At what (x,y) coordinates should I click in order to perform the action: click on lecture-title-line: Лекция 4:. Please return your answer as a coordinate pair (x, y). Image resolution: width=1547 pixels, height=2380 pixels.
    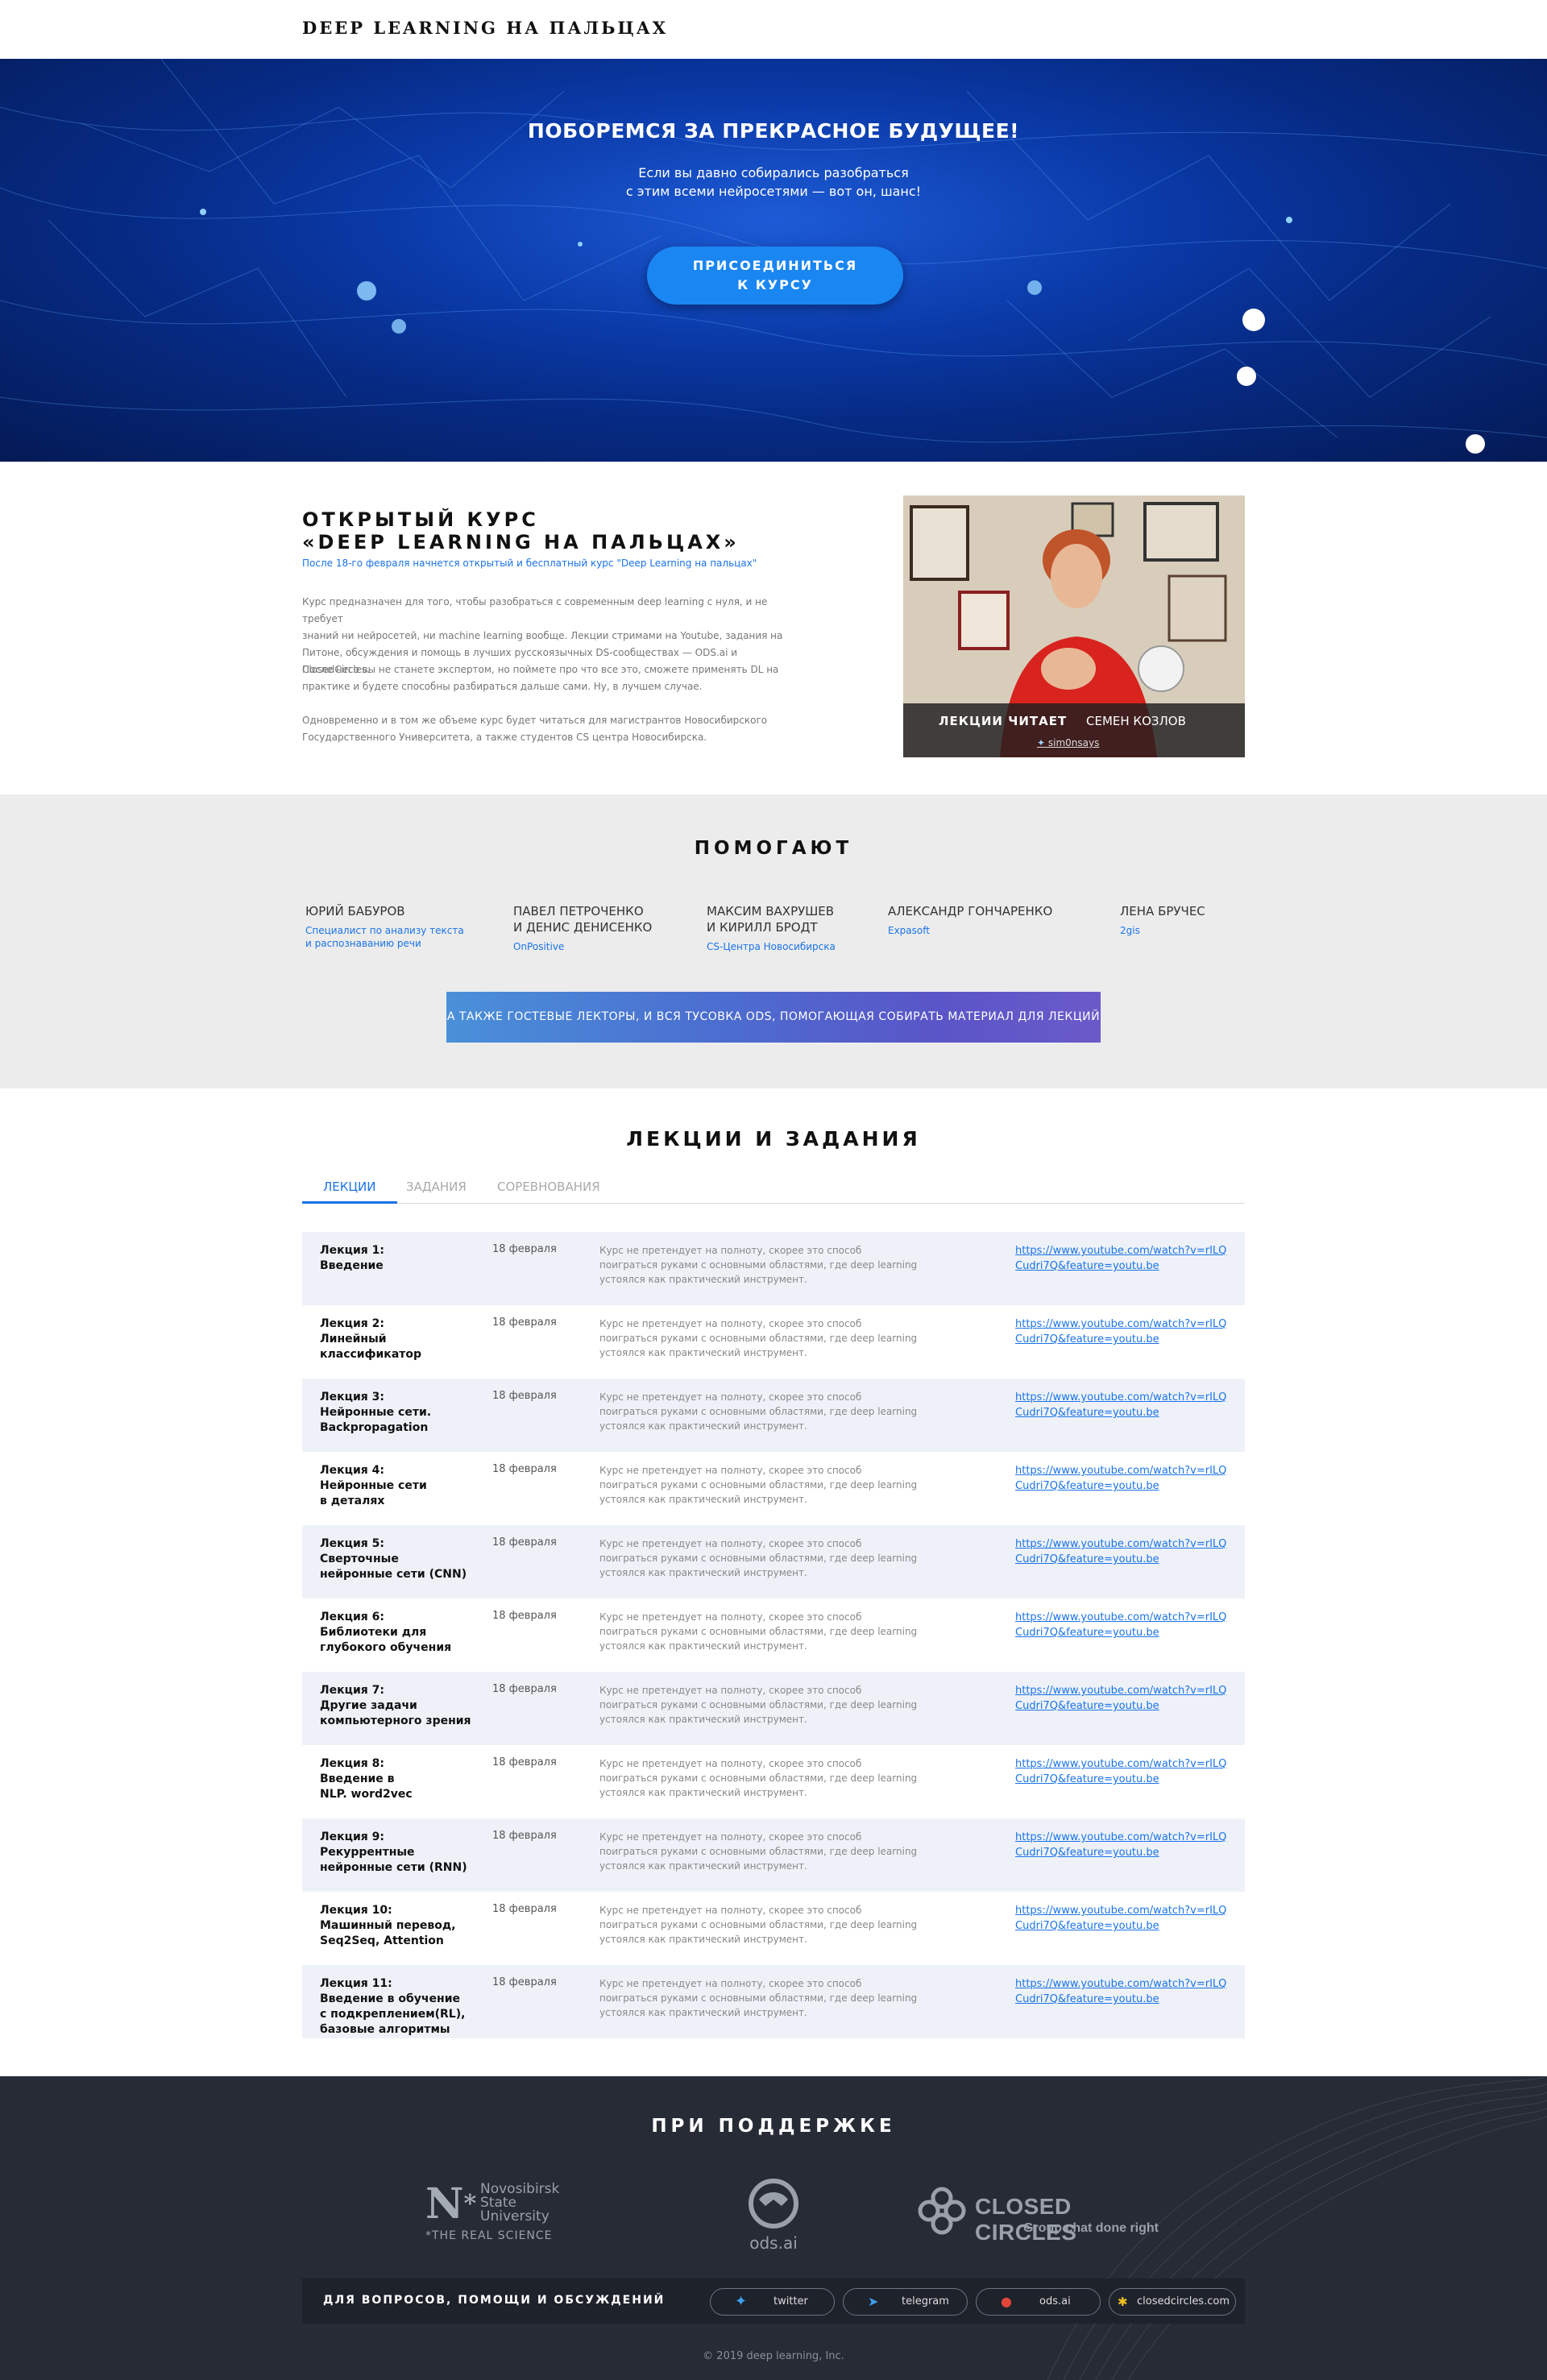
    Looking at the image, I should click on (353, 1470).